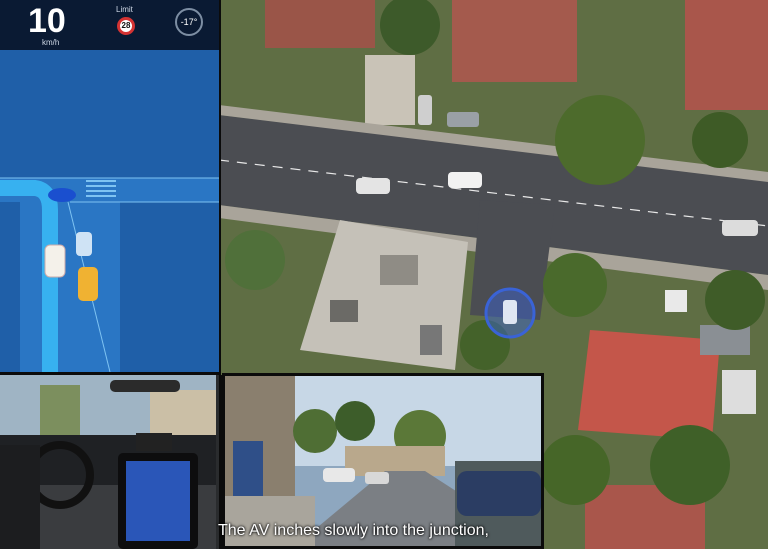 This screenshot has width=768, height=549. Describe the element at coordinates (353, 530) in the screenshot. I see `subtitle-caption: The AV inches slowly into the junction,` at that location.